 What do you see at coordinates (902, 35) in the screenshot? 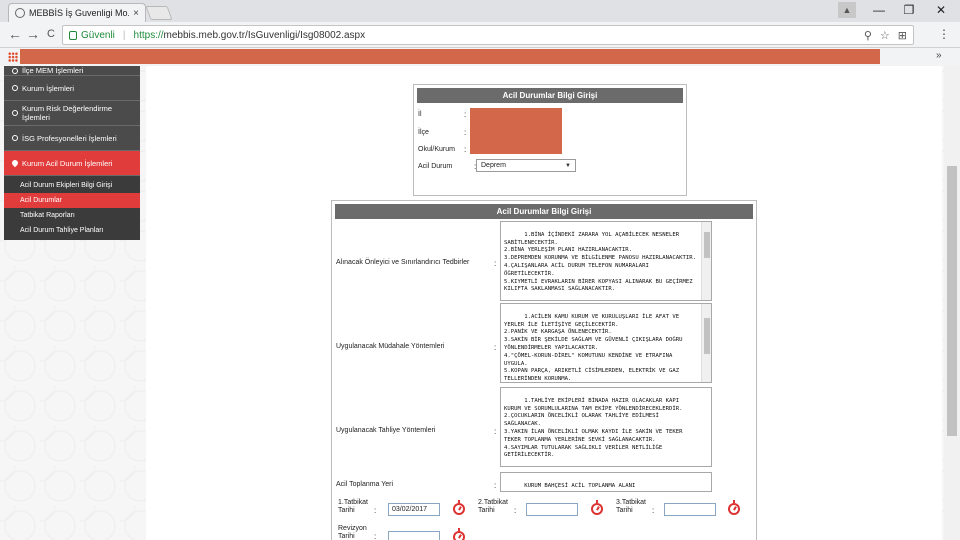
I see `extension-icon: ⊞` at bounding box center [902, 35].